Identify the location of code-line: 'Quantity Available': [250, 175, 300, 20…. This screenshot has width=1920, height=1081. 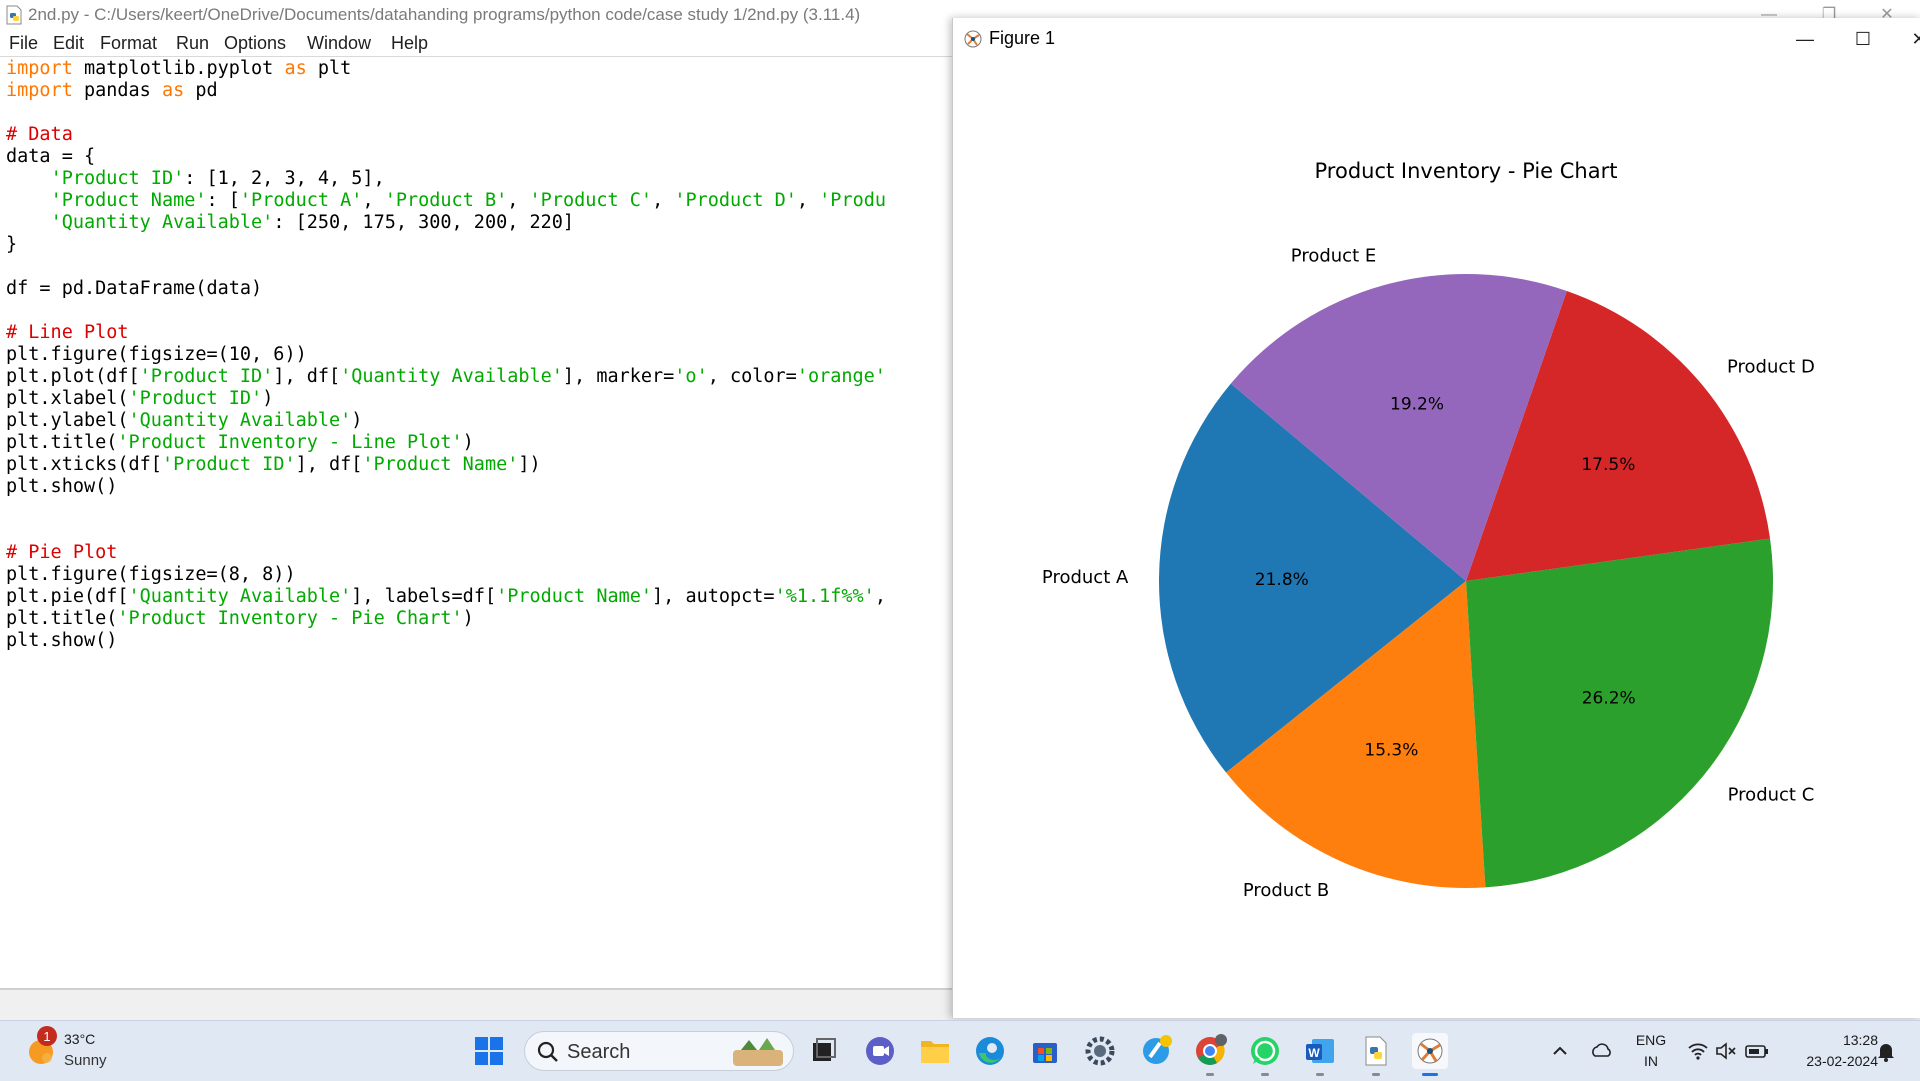
(480, 223).